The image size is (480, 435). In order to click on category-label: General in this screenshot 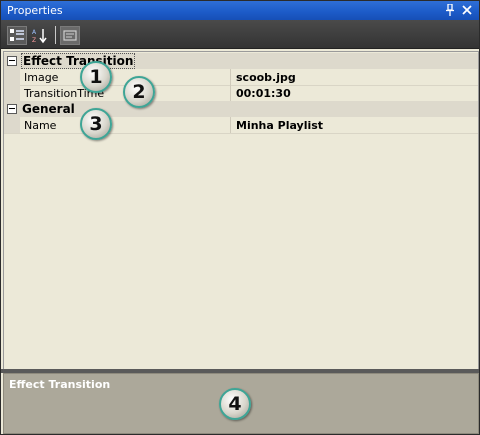, I will do `click(48, 109)`.